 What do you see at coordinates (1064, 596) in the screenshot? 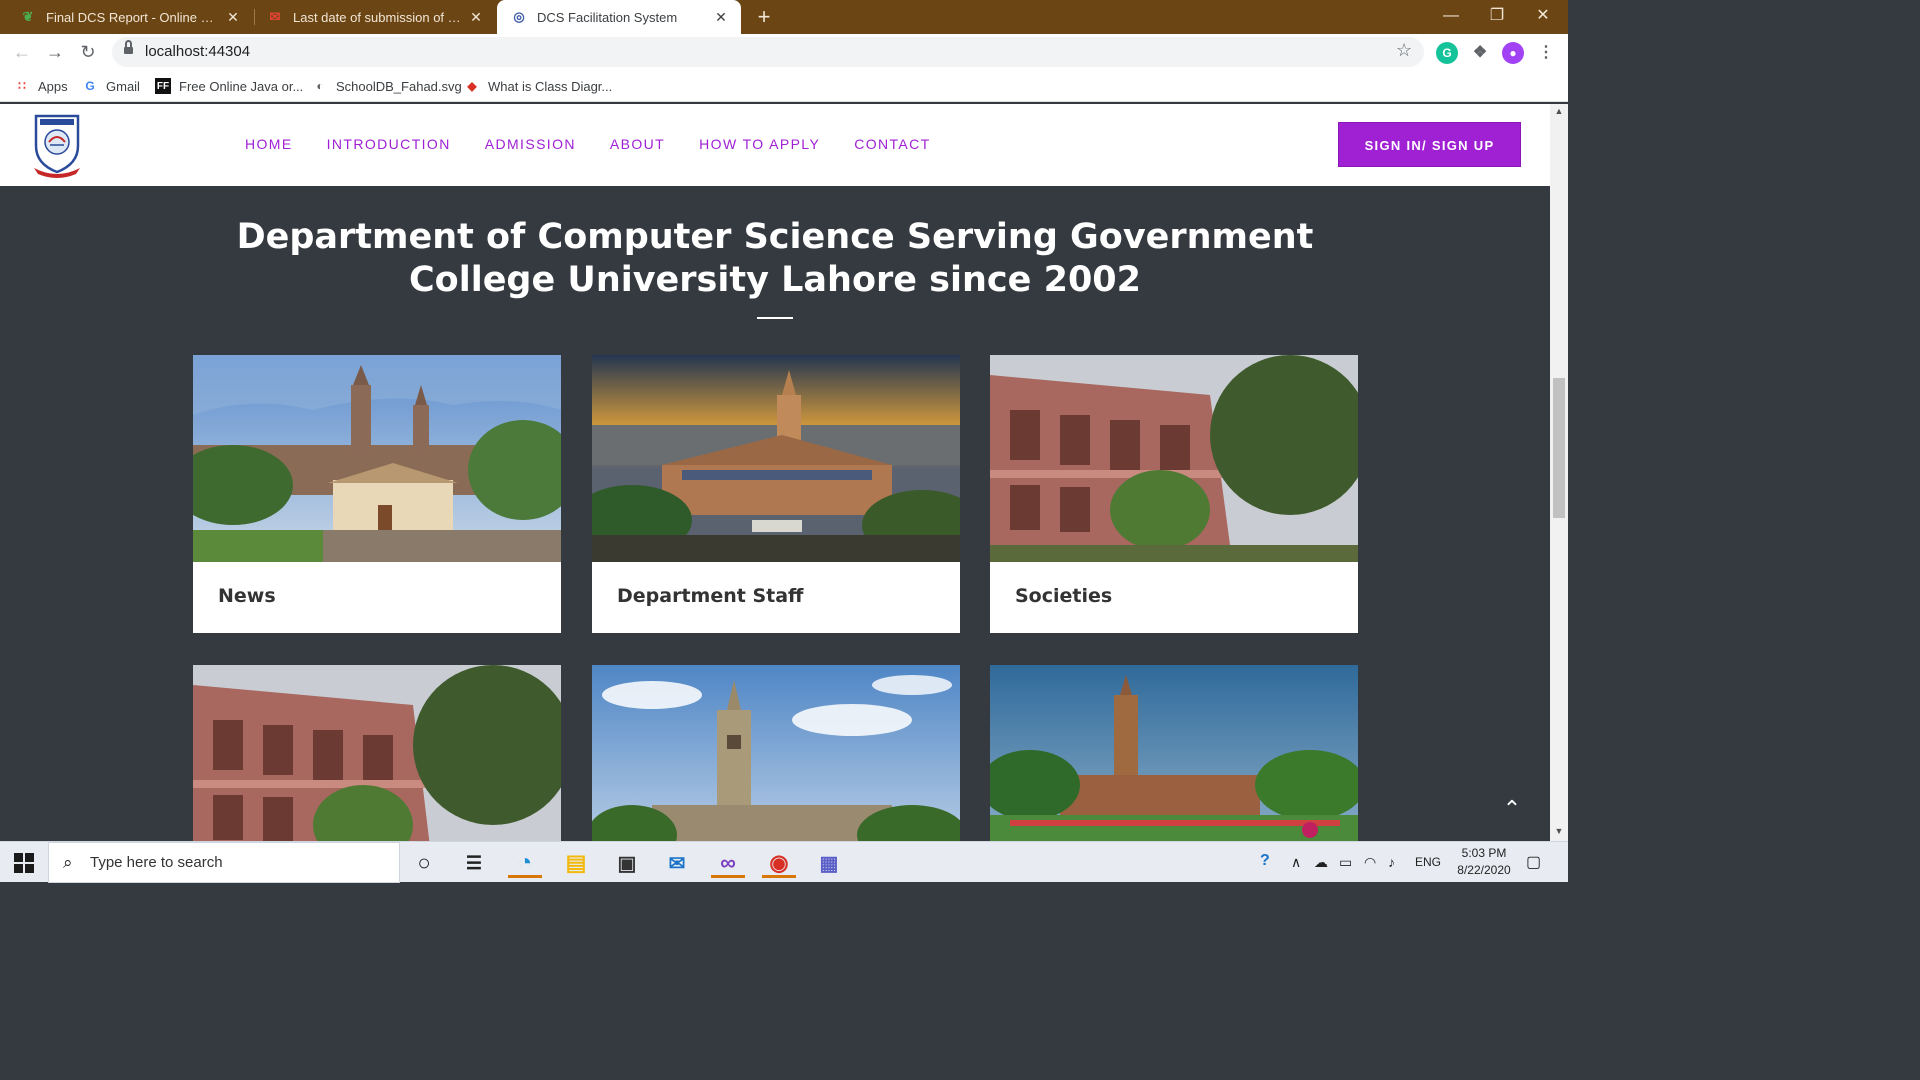
I see `card-title: Societies` at bounding box center [1064, 596].